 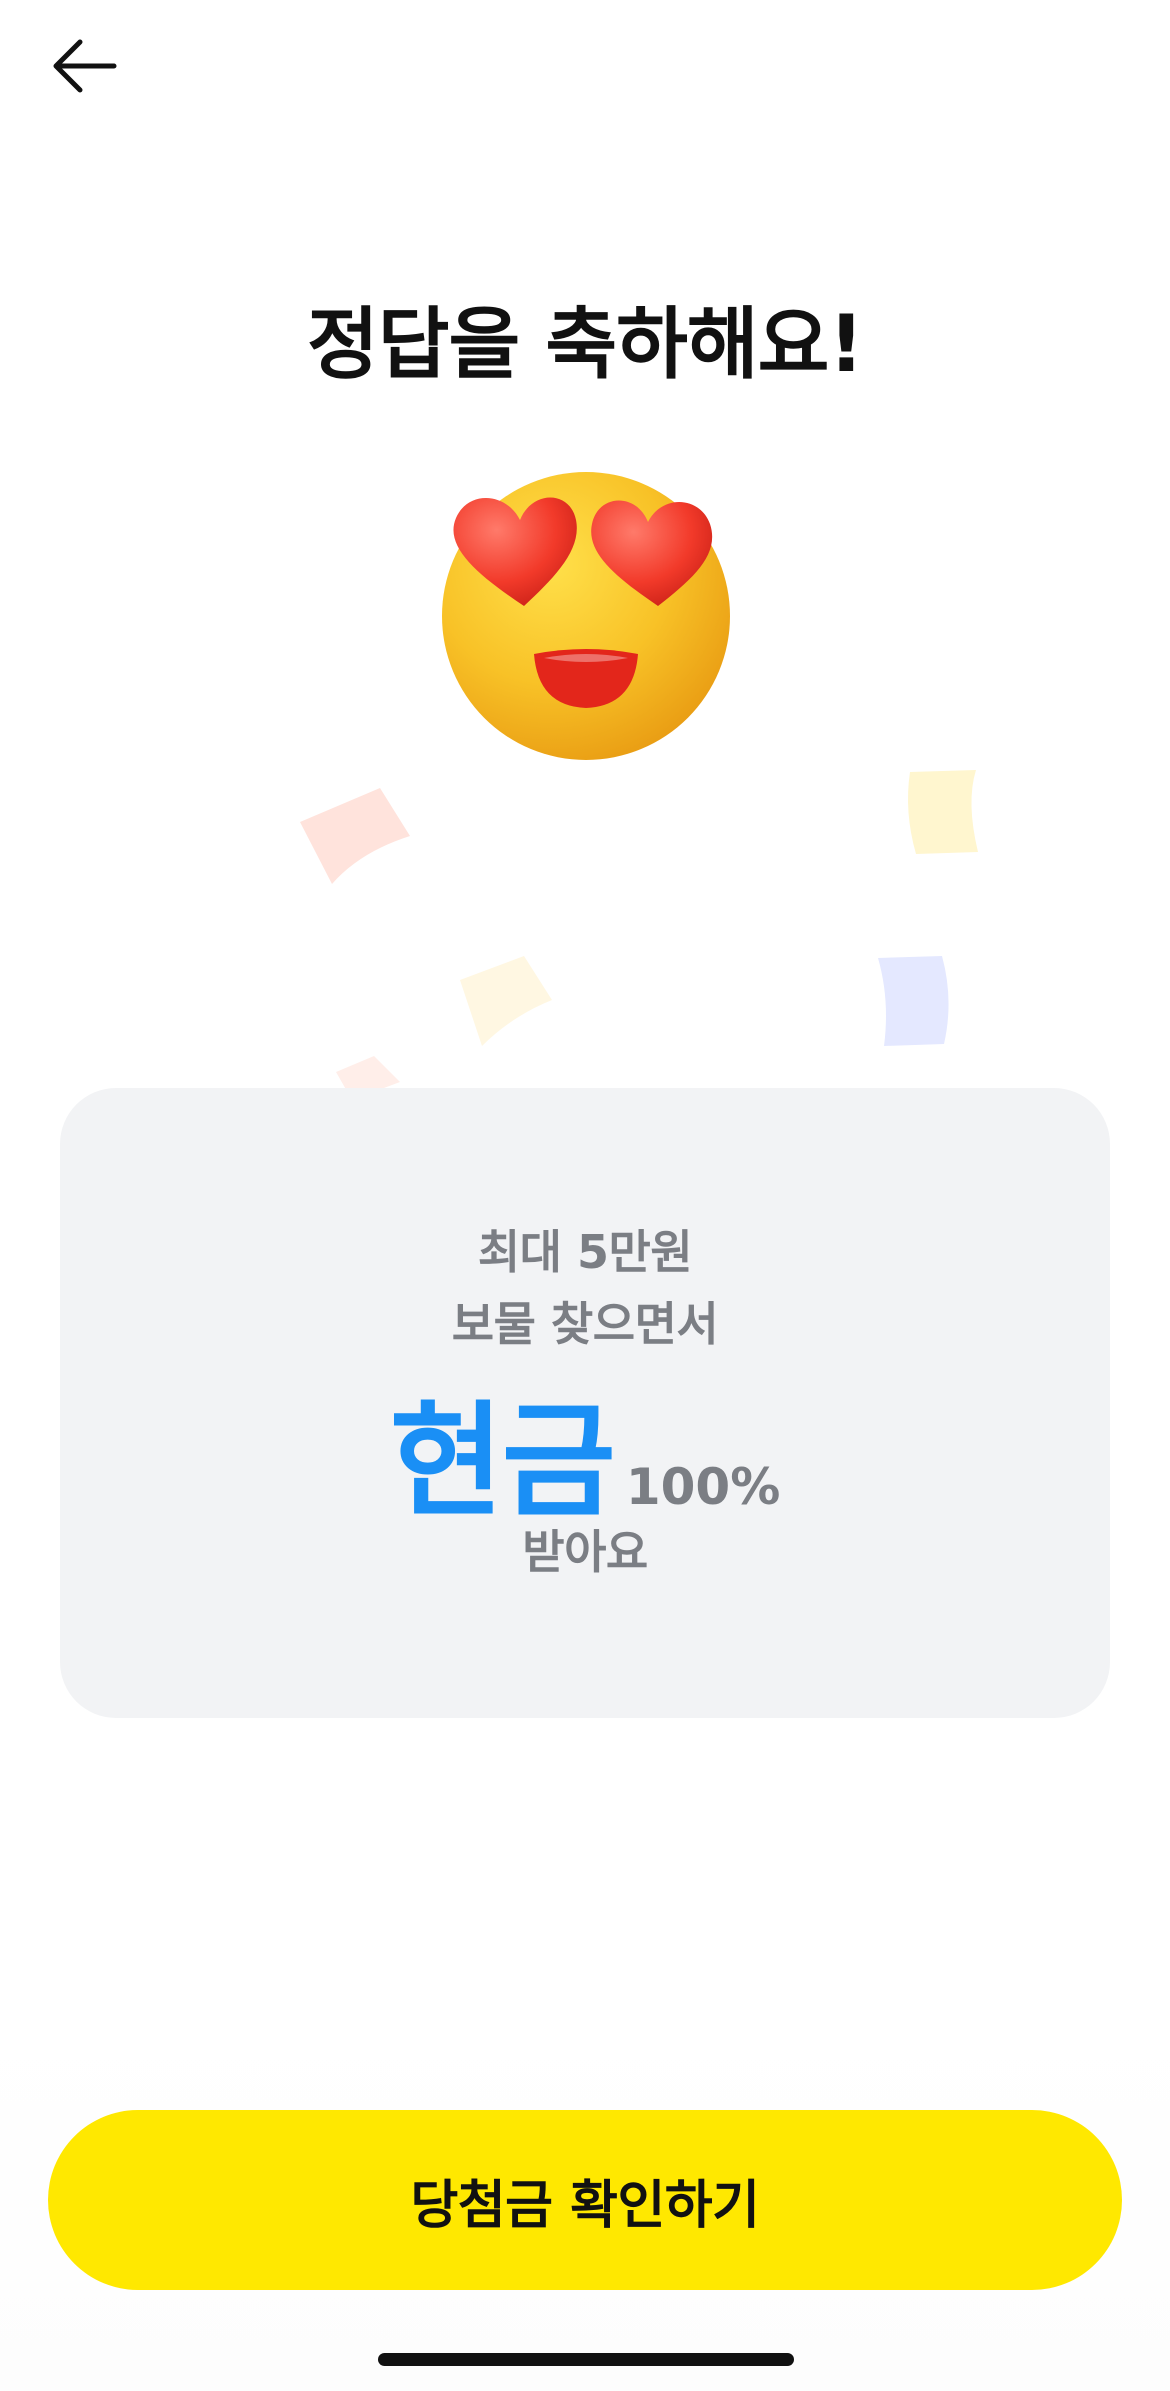 What do you see at coordinates (639, 935) in the screenshot?
I see `confetti-decoration` at bounding box center [639, 935].